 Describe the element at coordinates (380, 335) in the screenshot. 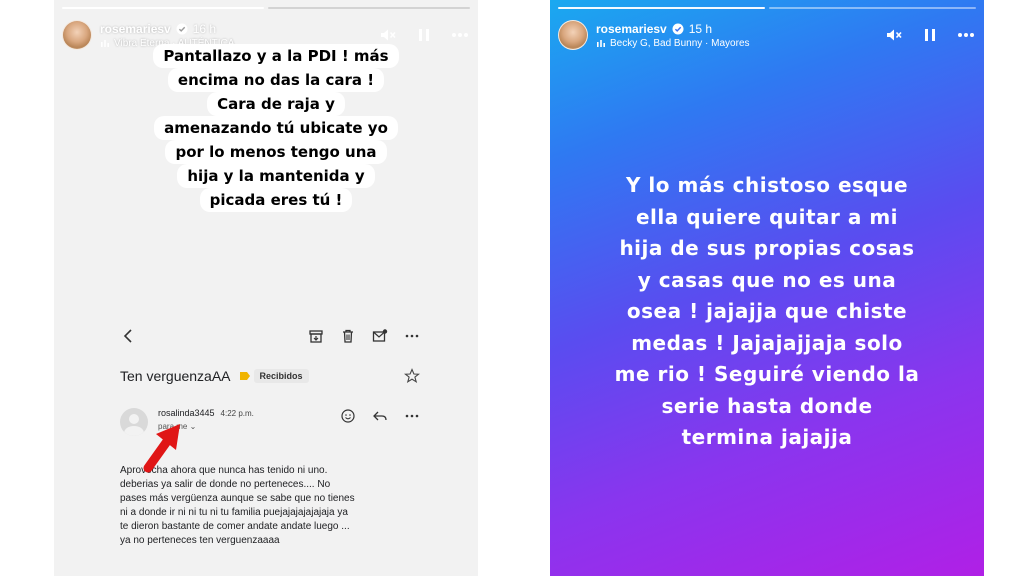

I see `mark-unread-icon` at that location.